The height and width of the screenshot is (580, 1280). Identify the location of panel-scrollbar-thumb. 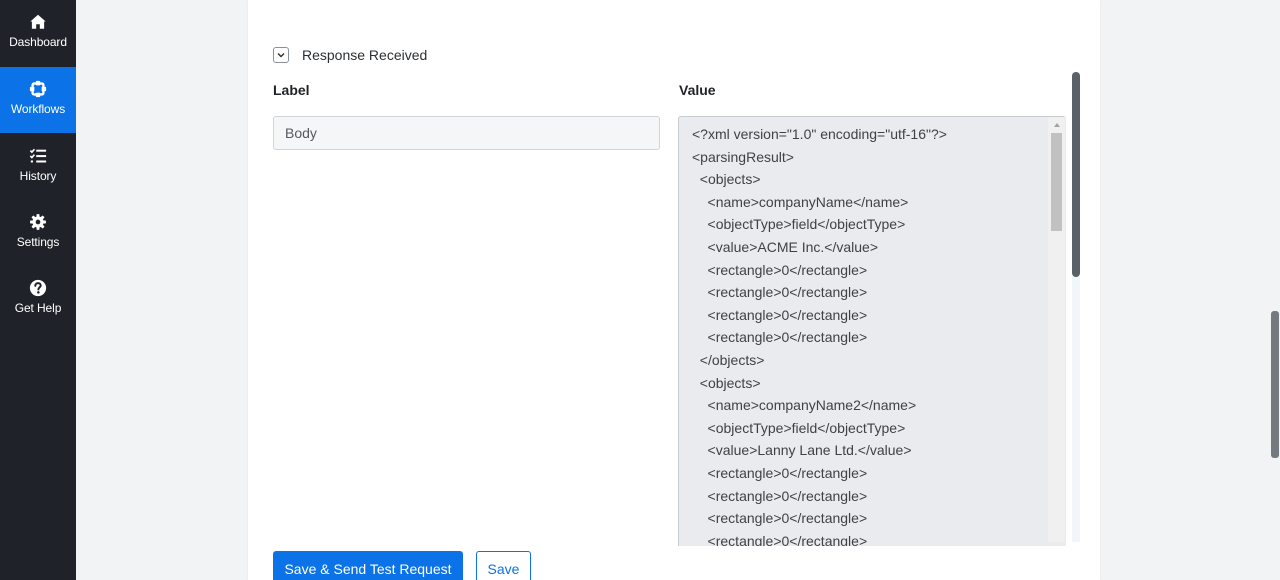
(1076, 174).